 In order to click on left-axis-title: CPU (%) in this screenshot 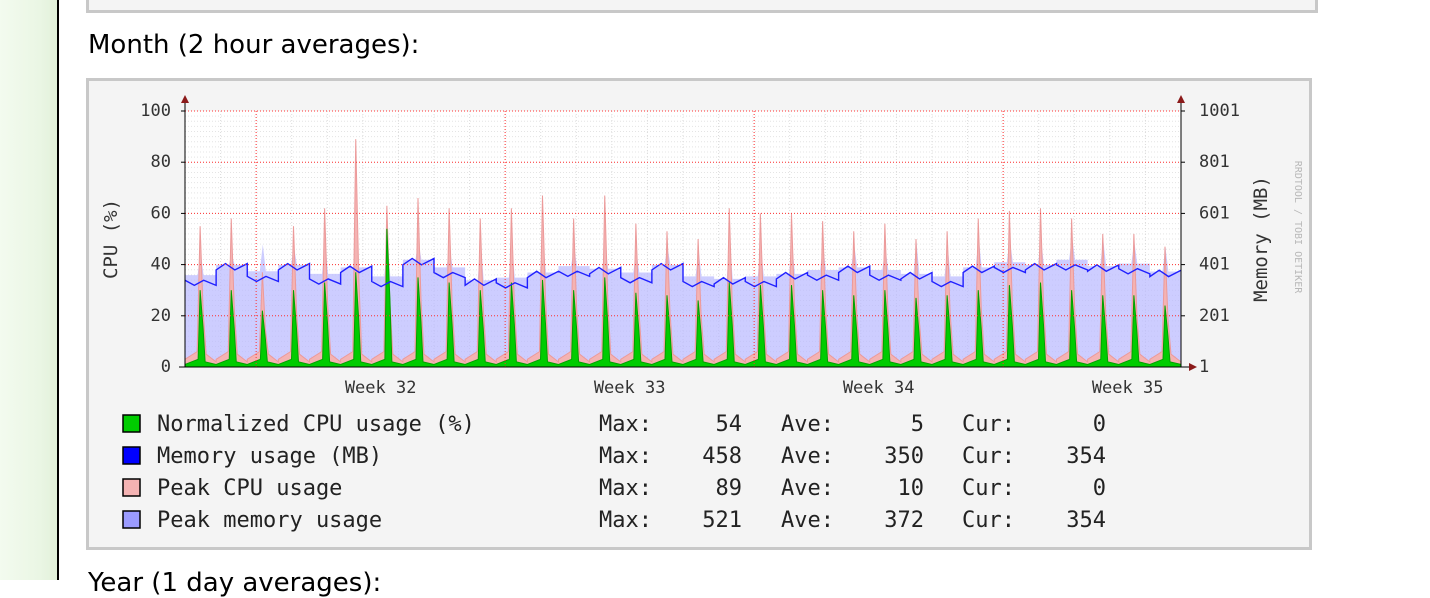, I will do `click(111, 239)`.